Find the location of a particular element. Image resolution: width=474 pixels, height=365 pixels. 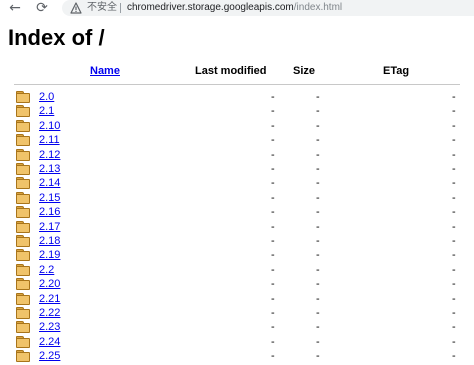

folder-link: 2.1 is located at coordinates (46, 111).